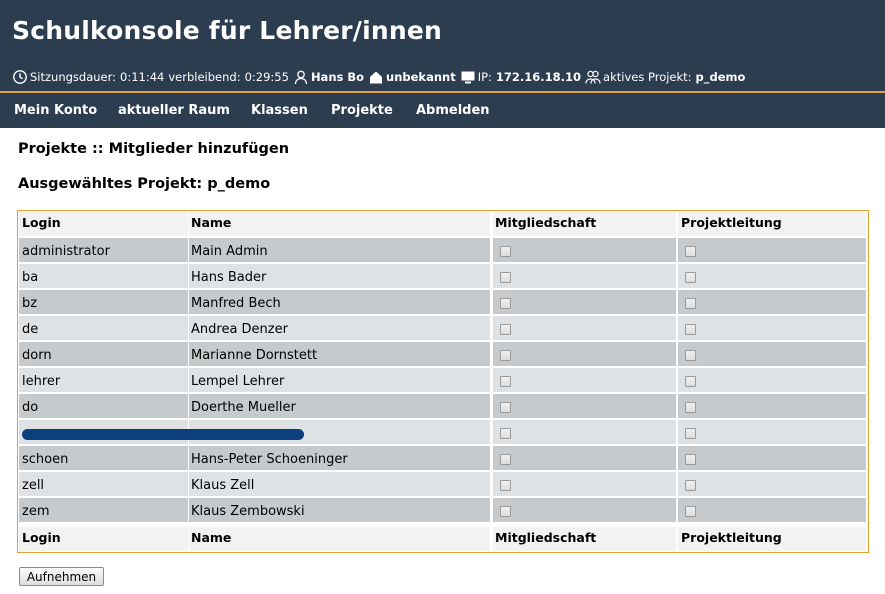  I want to click on login-cell: zem, so click(36, 511).